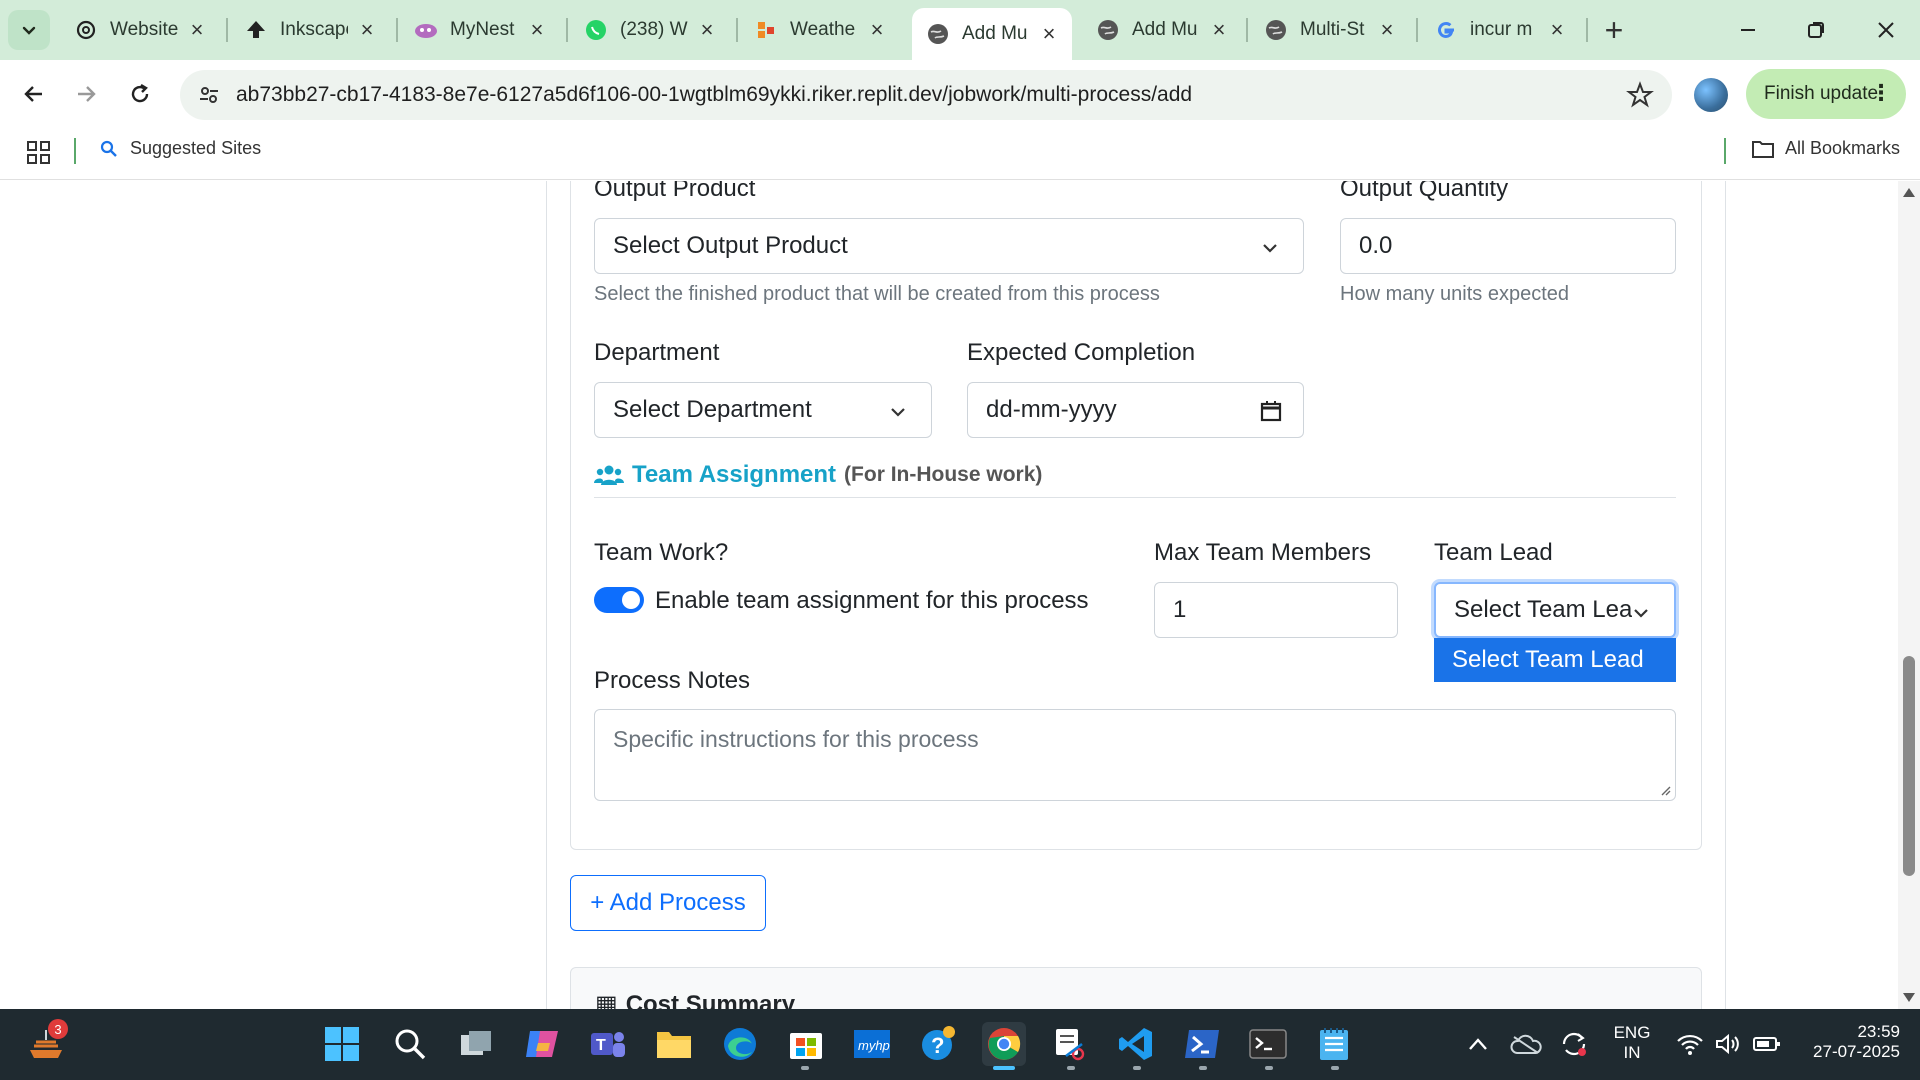  Describe the element at coordinates (34, 94) in the screenshot. I see `back-button` at that location.